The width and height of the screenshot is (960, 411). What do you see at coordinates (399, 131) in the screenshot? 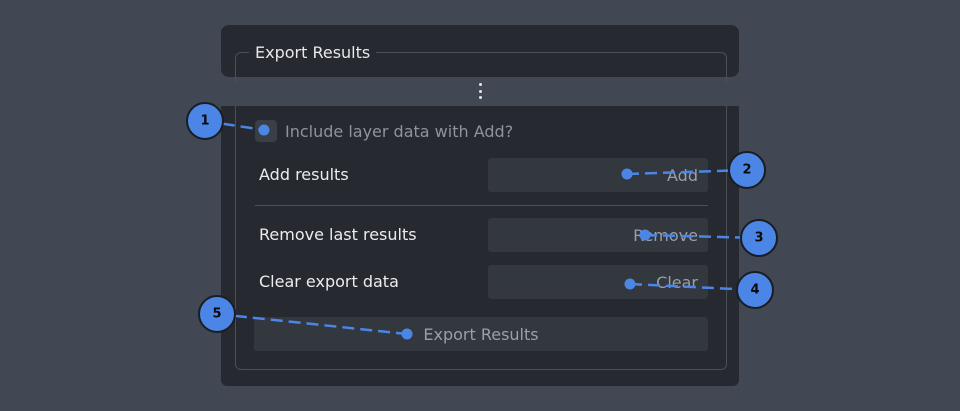
I see `include-layer-label: Include layer data with Add?` at bounding box center [399, 131].